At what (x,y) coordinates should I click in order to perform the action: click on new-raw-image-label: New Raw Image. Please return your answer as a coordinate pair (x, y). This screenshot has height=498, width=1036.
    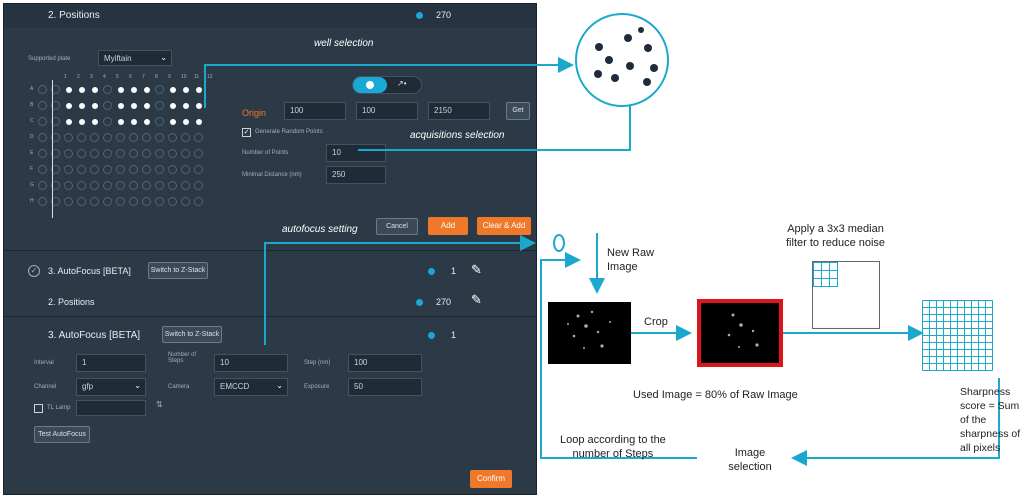
    Looking at the image, I should click on (631, 260).